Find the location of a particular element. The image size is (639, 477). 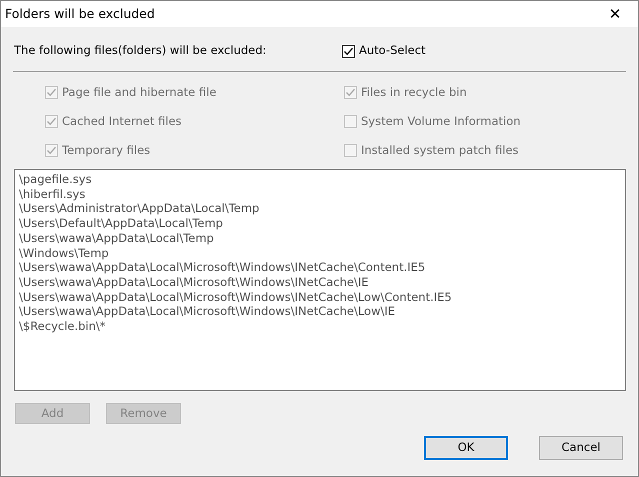

checkbox-label: Installed system patch files is located at coordinates (440, 150).